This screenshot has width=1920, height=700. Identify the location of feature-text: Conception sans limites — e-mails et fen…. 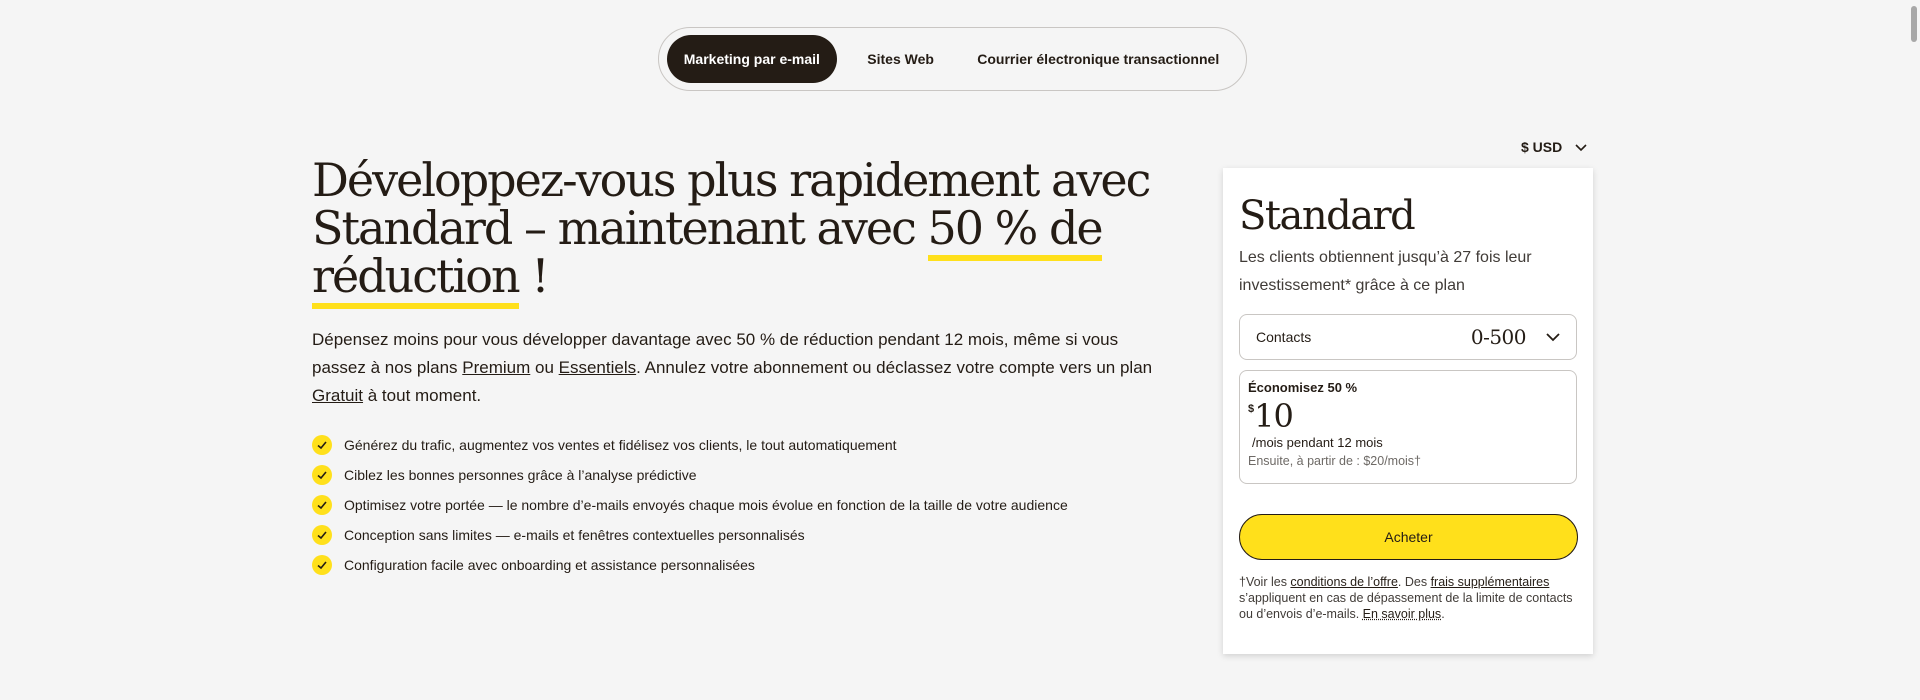
(574, 535).